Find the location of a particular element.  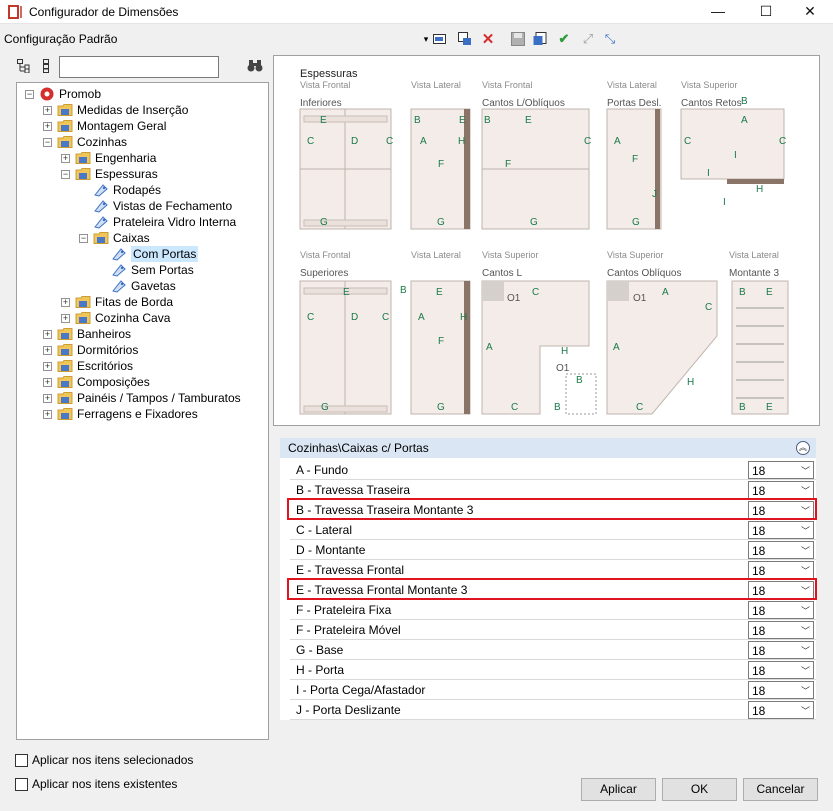

property-row: F - Prateleira Móvel 18 ﹀ is located at coordinates (553, 630).